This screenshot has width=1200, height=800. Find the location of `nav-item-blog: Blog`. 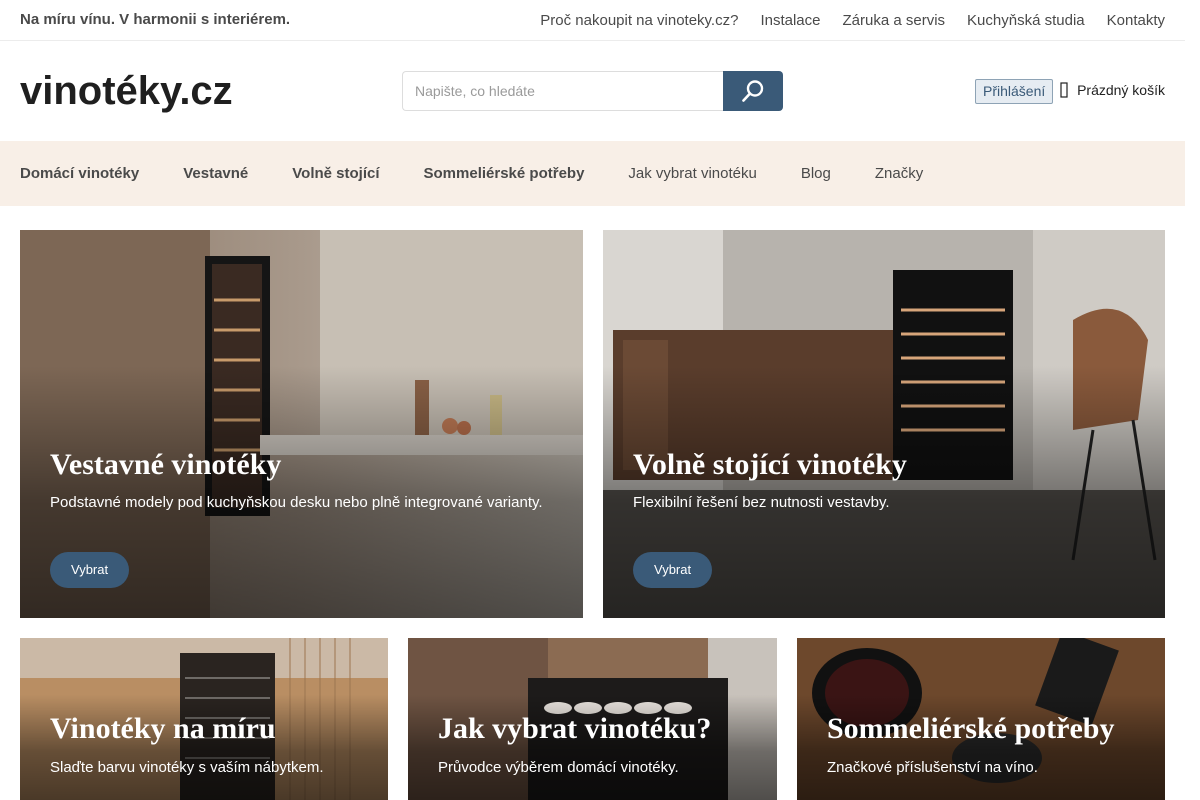

nav-item-blog: Blog is located at coordinates (816, 173).